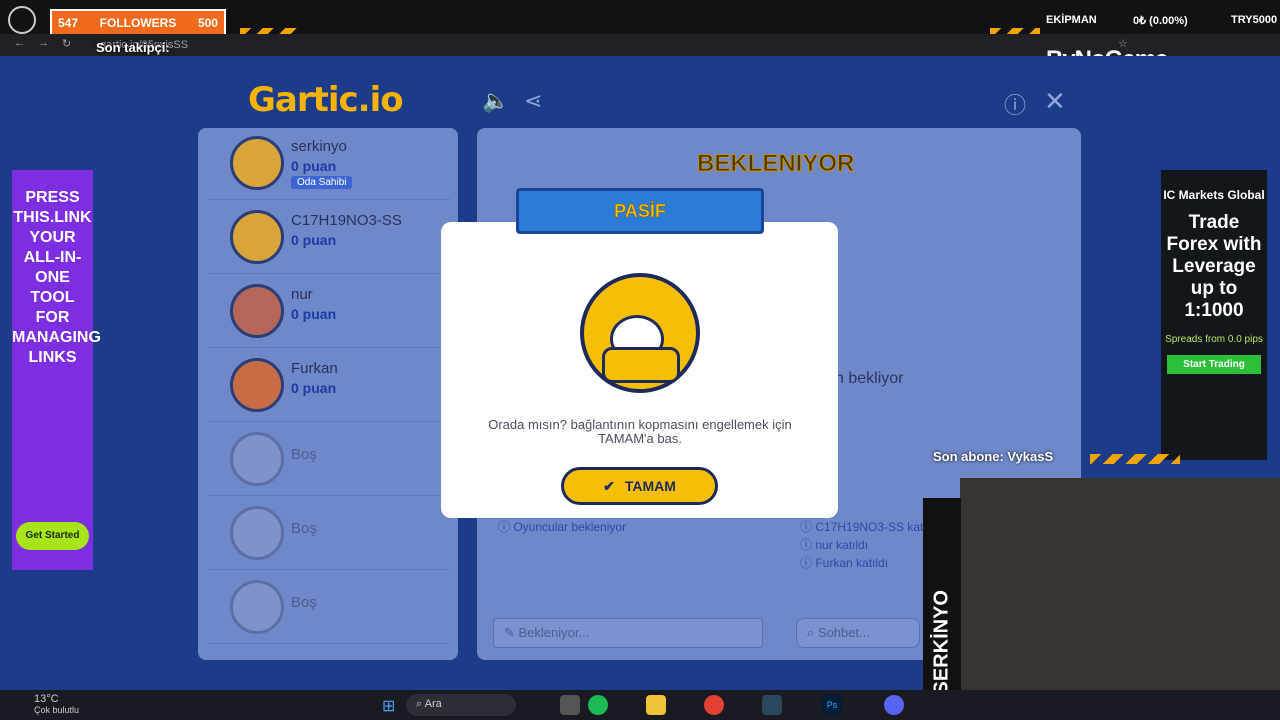  What do you see at coordinates (877, 527) in the screenshot?
I see `chat-line-text: C17H19NO3-SS katıldı` at bounding box center [877, 527].